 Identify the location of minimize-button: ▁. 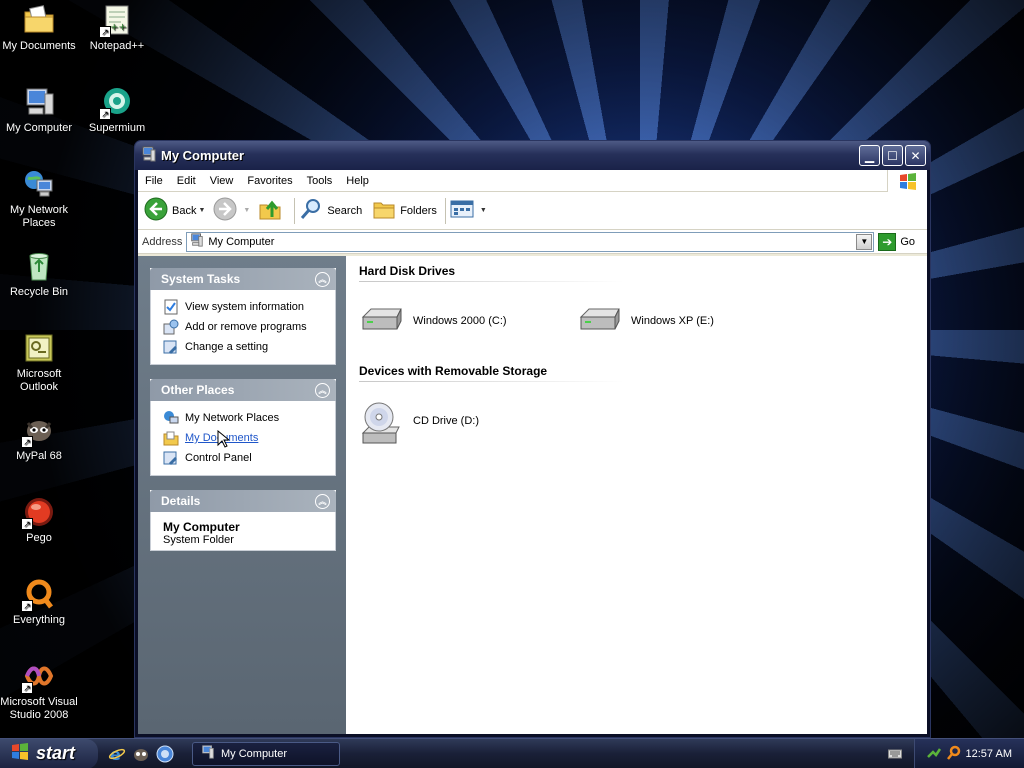
(869, 155).